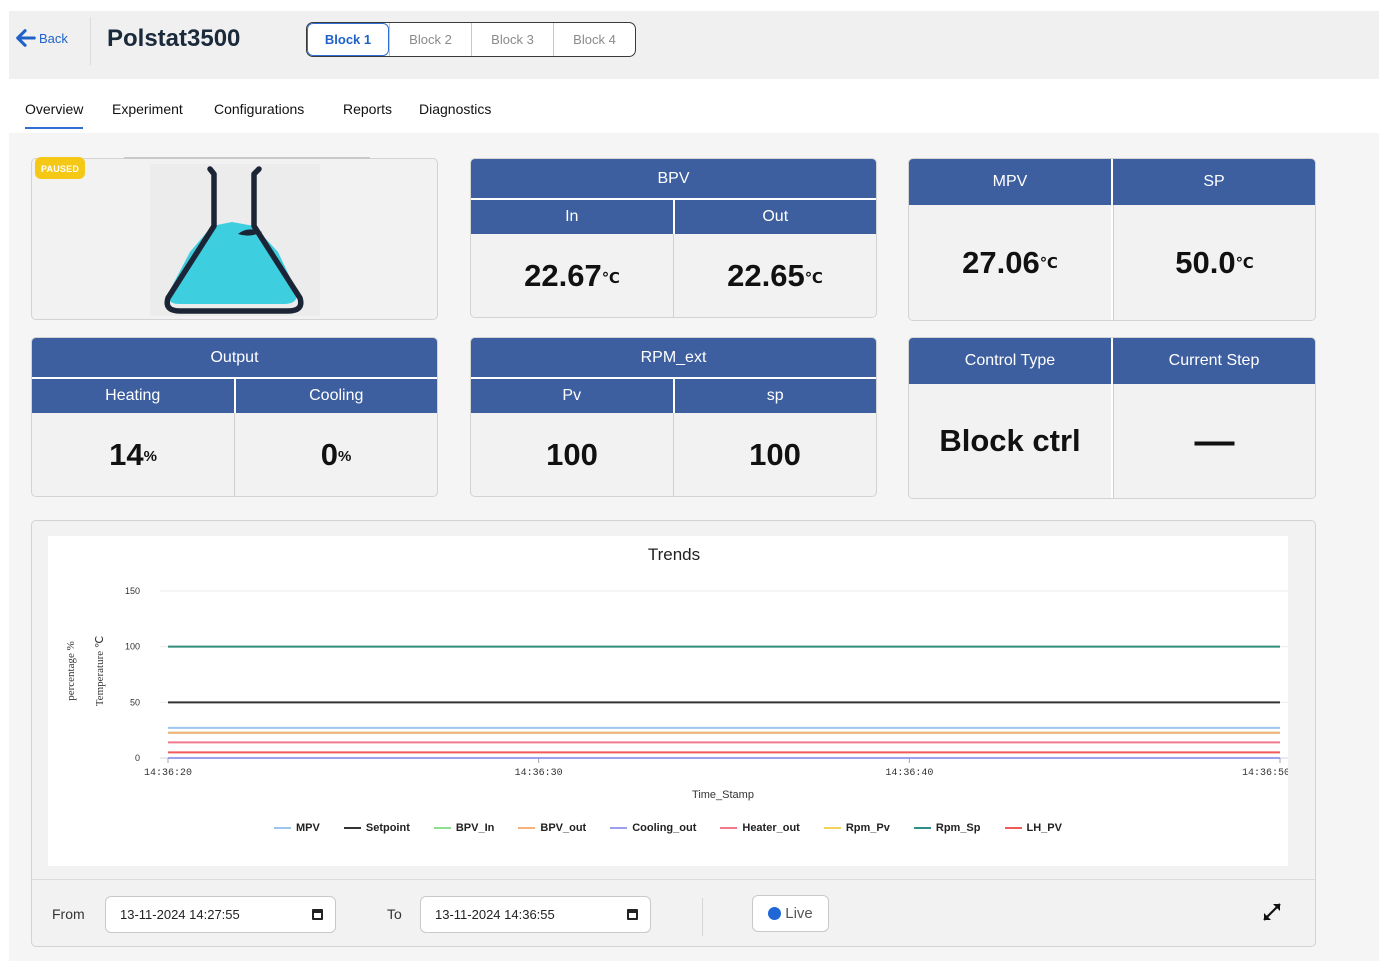  Describe the element at coordinates (958, 828) in the screenshot. I see `legend-label: Rpm_Sp` at that location.